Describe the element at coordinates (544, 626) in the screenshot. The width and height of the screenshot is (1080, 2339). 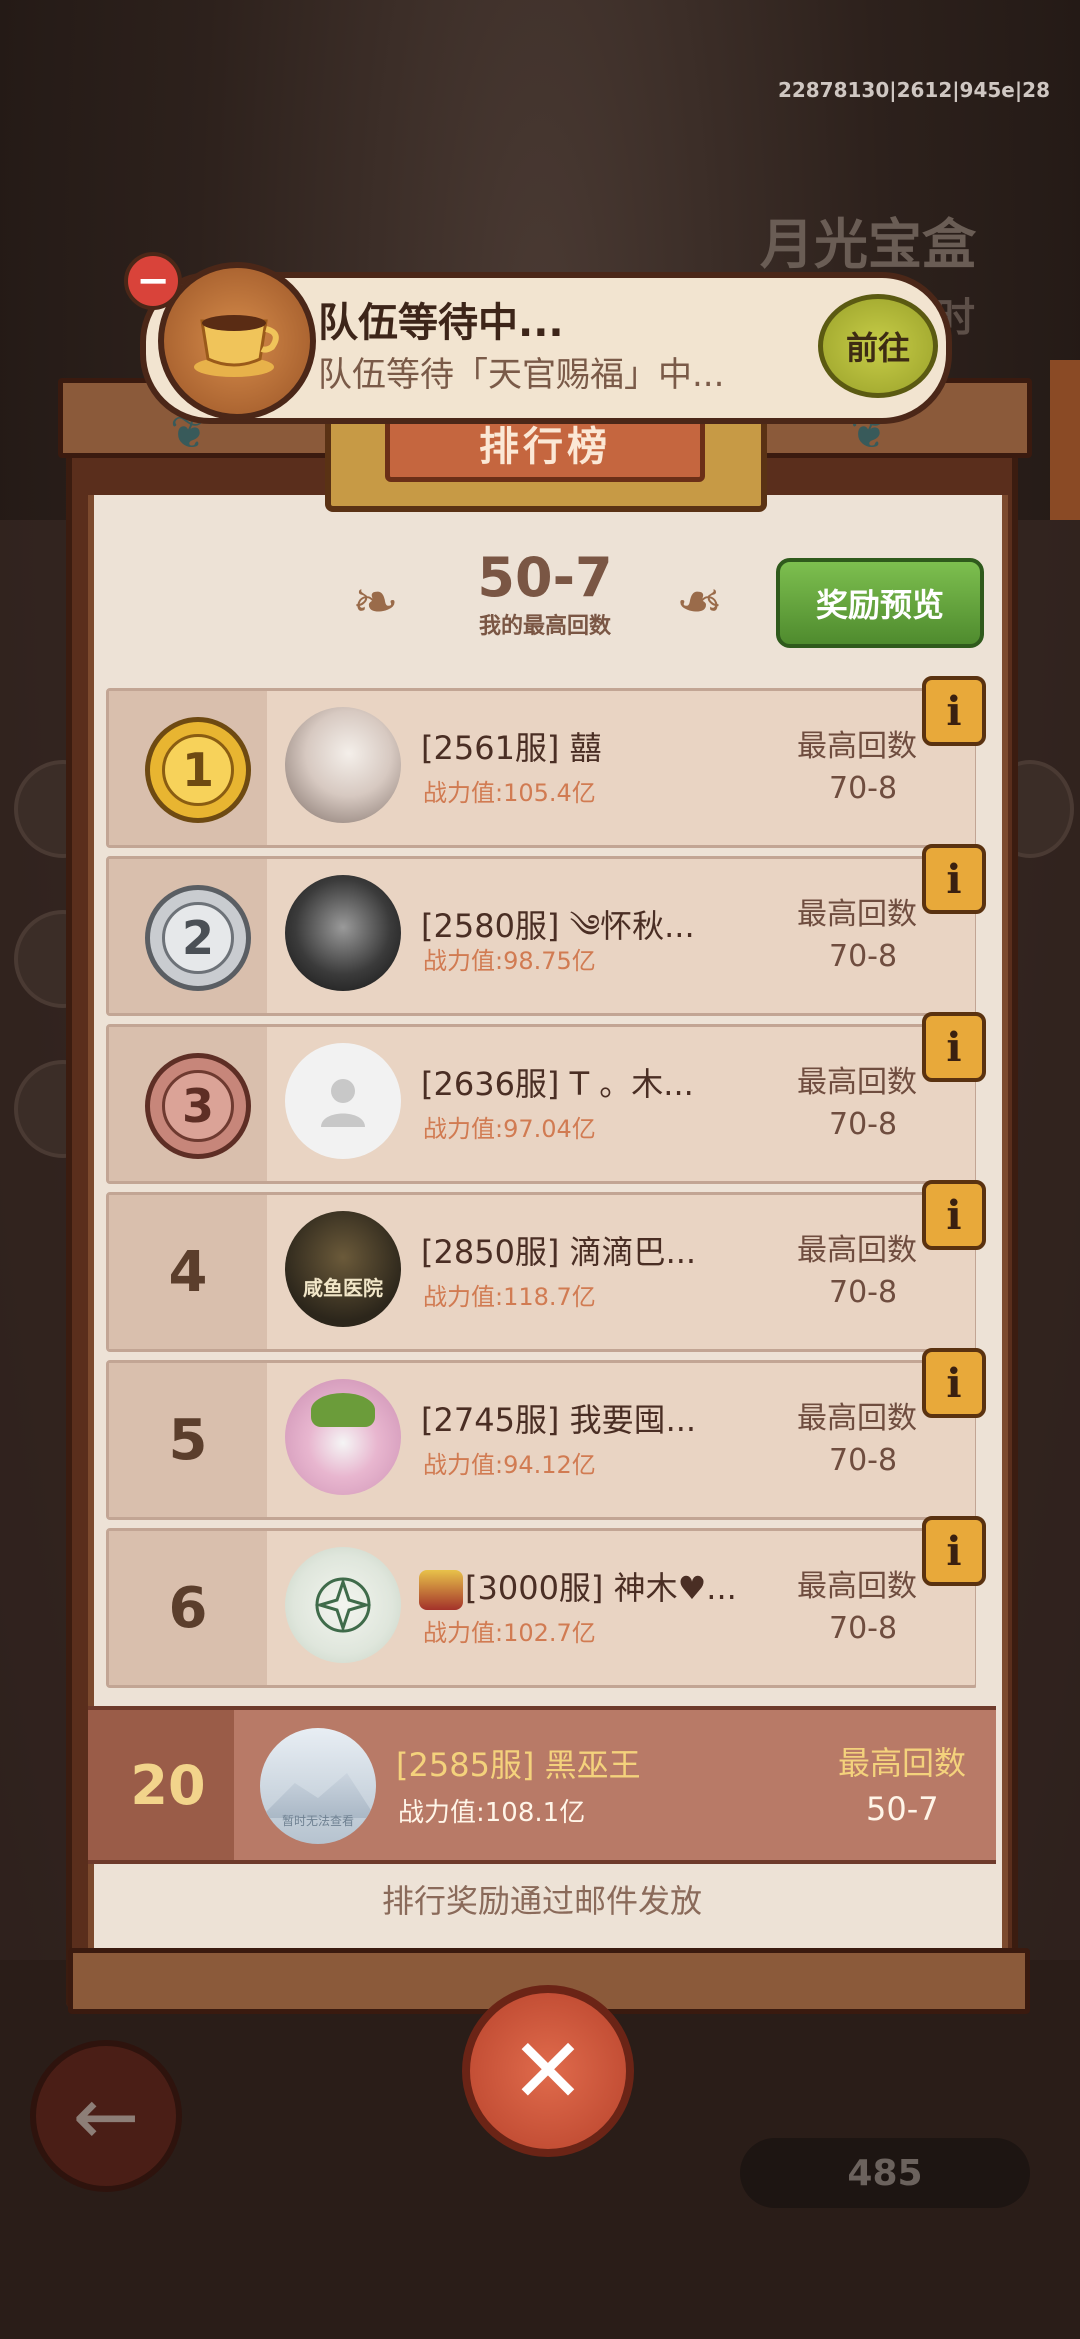
I see `my-best-label: 我的最高回数` at that location.